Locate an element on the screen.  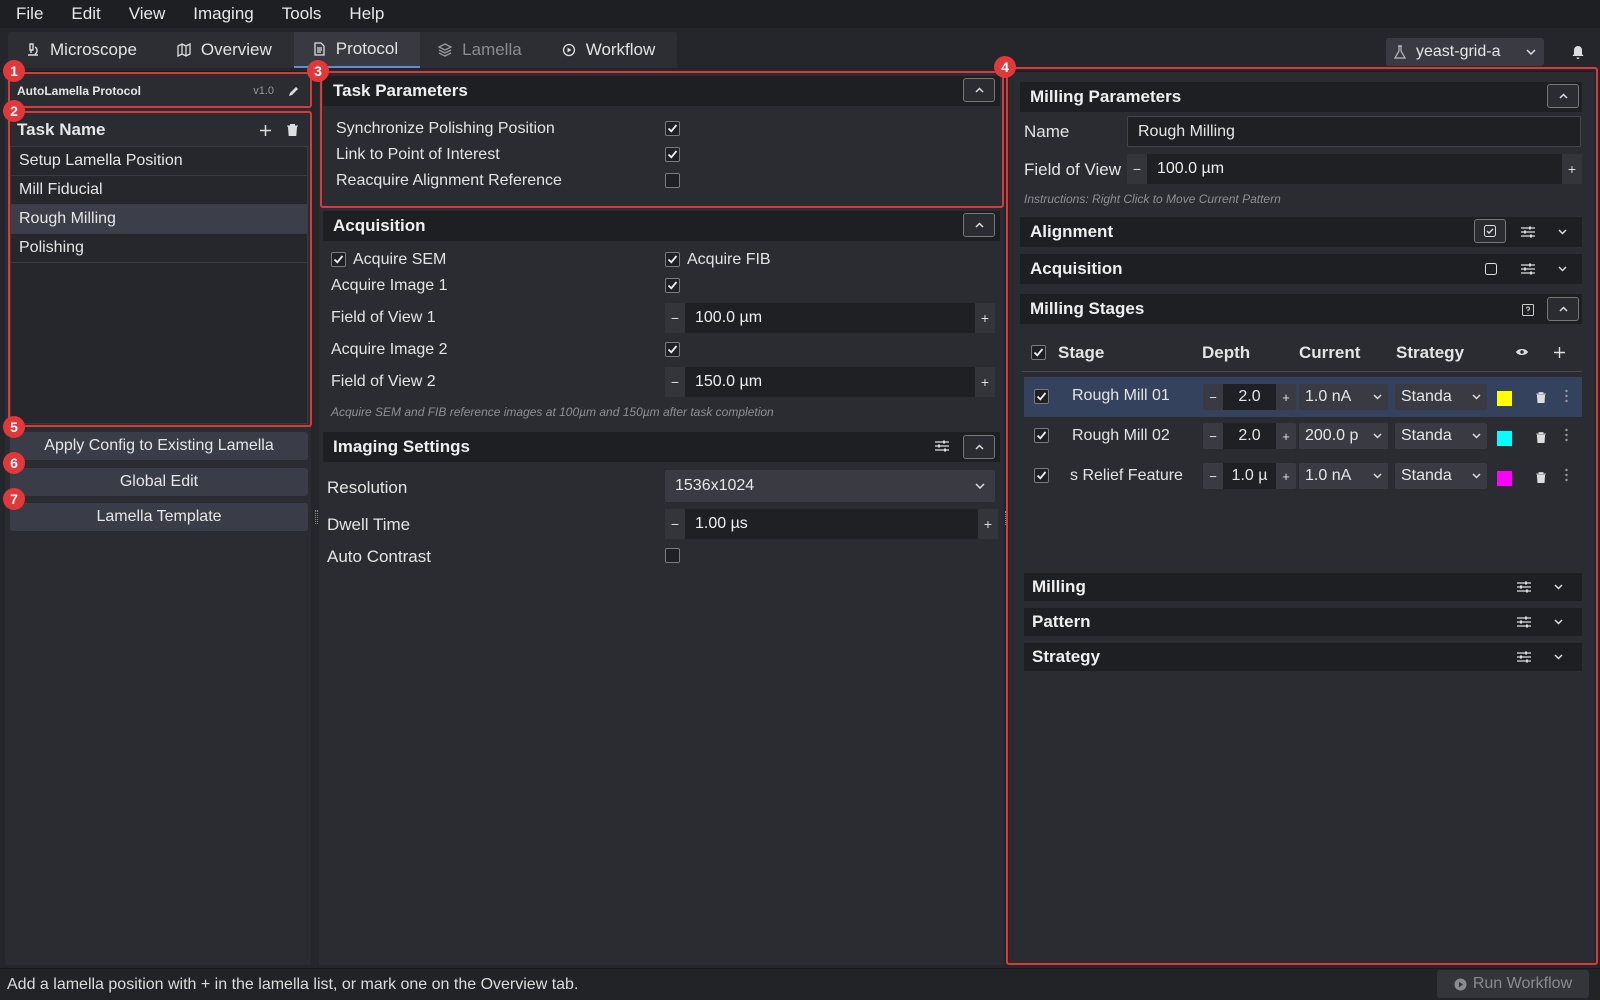
menu-edit: Edit is located at coordinates (85, 14).